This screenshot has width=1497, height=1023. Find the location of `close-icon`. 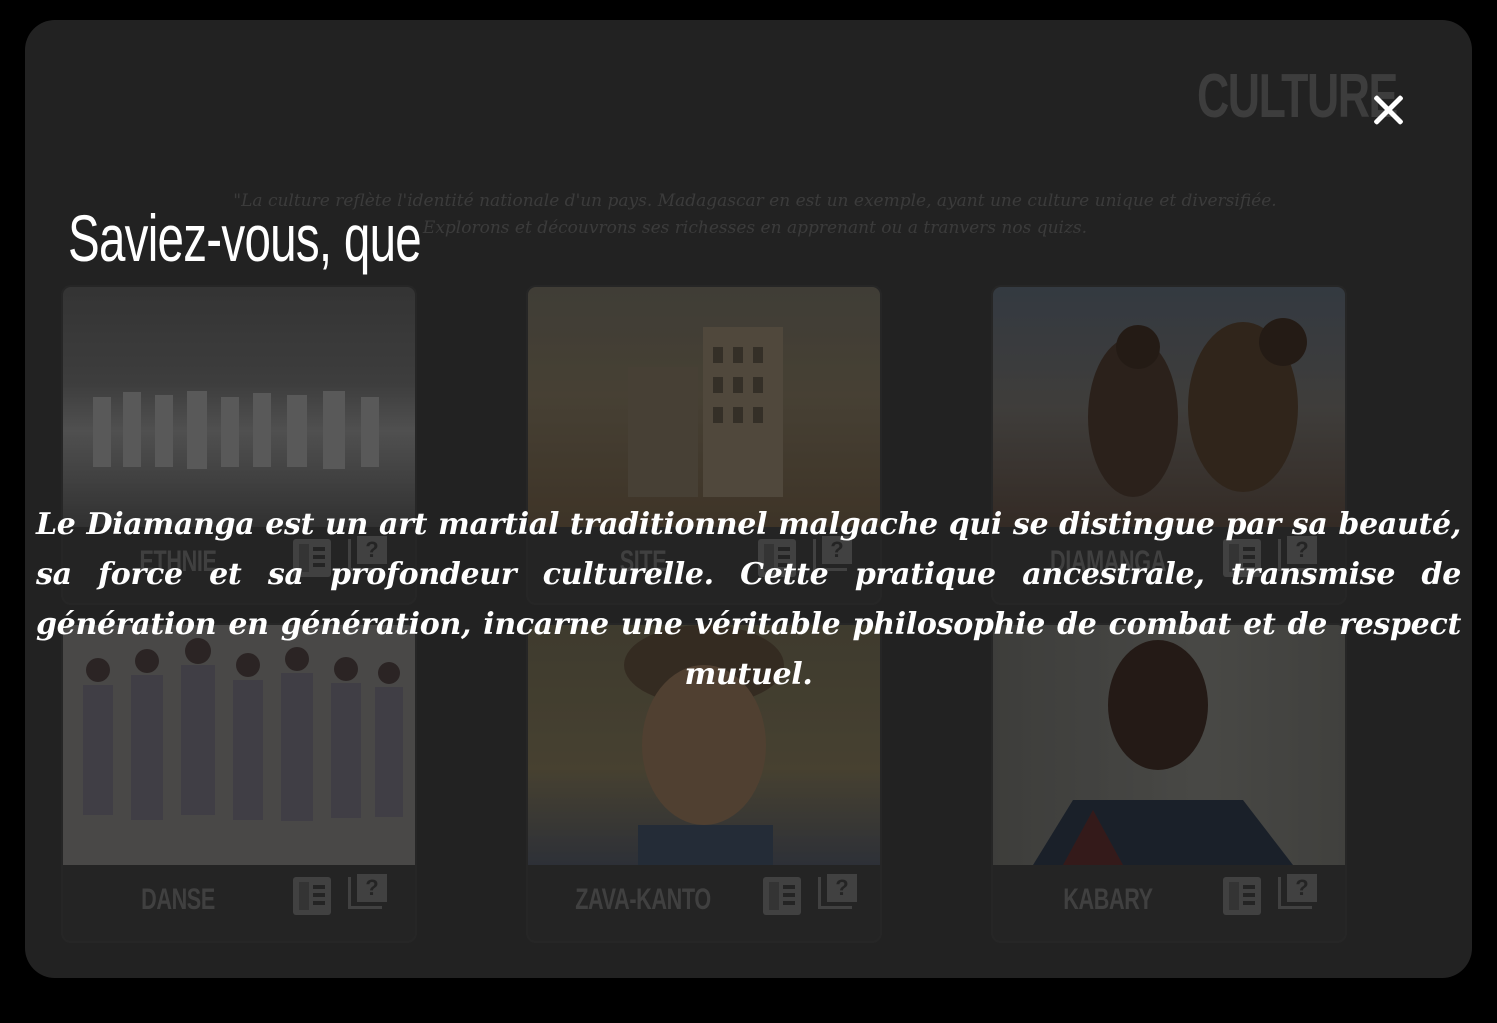

close-icon is located at coordinates (1388, 110).